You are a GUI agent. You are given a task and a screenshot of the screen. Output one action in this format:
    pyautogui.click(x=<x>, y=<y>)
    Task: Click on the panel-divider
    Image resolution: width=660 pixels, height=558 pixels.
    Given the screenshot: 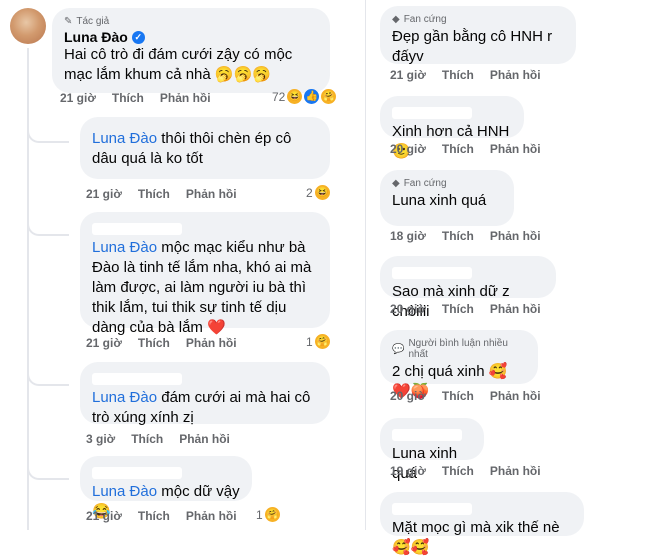 What is the action you would take?
    pyautogui.click(x=365, y=265)
    